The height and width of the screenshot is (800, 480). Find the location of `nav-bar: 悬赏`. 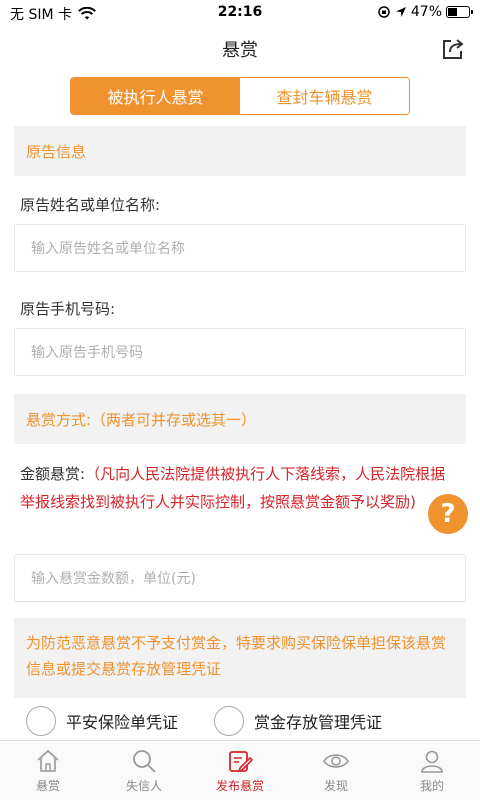

nav-bar: 悬赏 is located at coordinates (240, 49).